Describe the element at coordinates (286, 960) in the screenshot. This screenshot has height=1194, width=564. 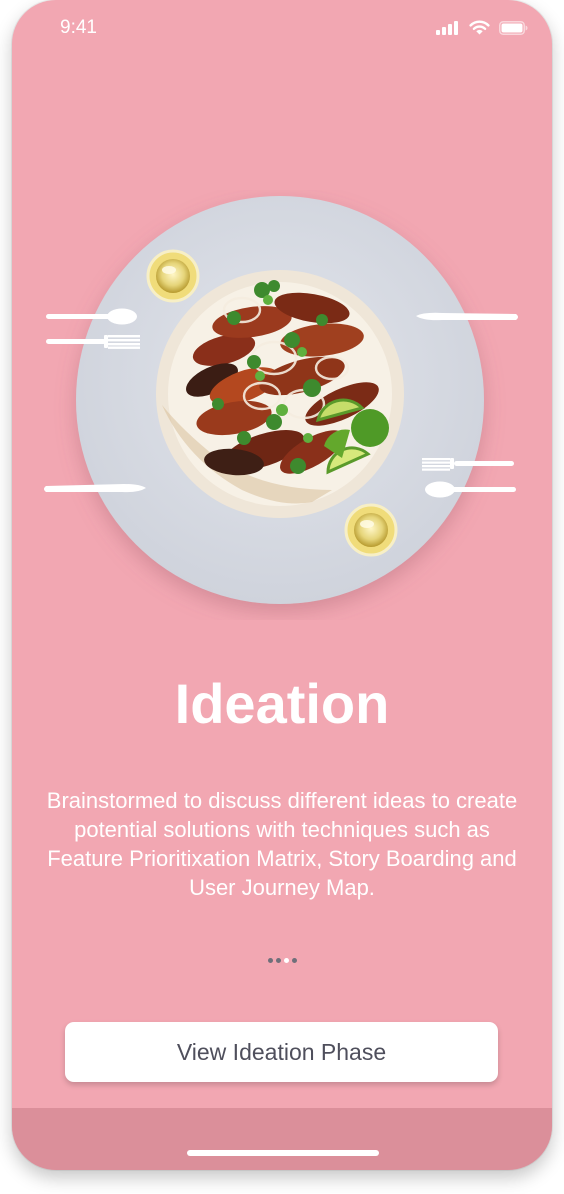
I see `pagination-dot-active` at that location.